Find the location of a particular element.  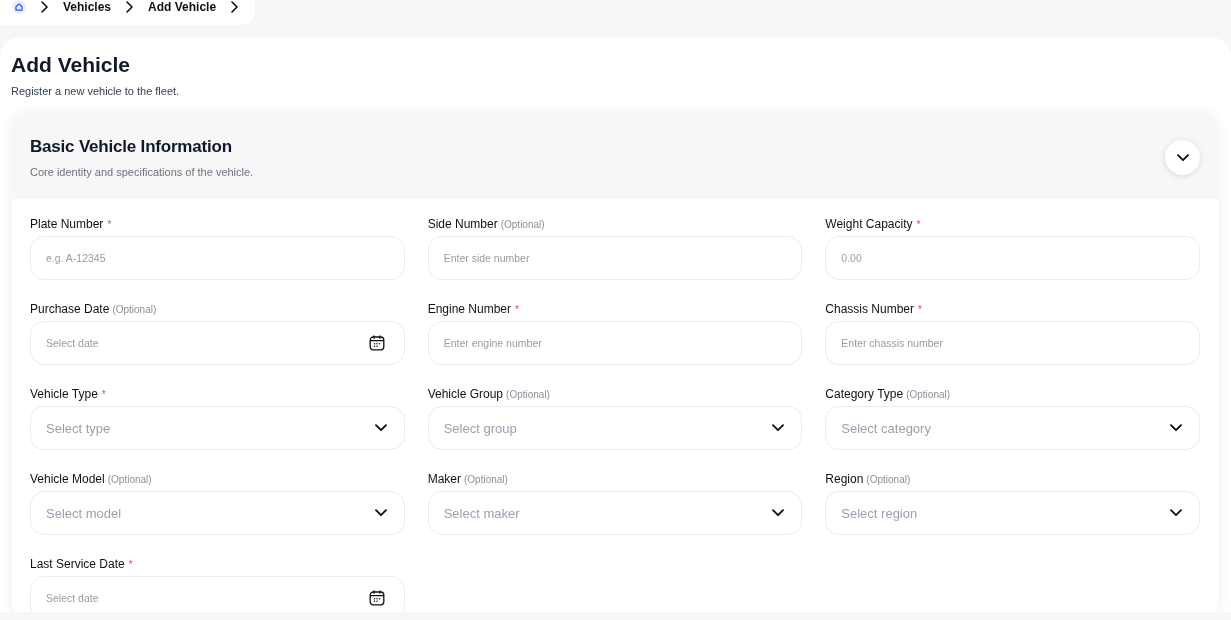

dropdown-field: Select type is located at coordinates (217, 428).